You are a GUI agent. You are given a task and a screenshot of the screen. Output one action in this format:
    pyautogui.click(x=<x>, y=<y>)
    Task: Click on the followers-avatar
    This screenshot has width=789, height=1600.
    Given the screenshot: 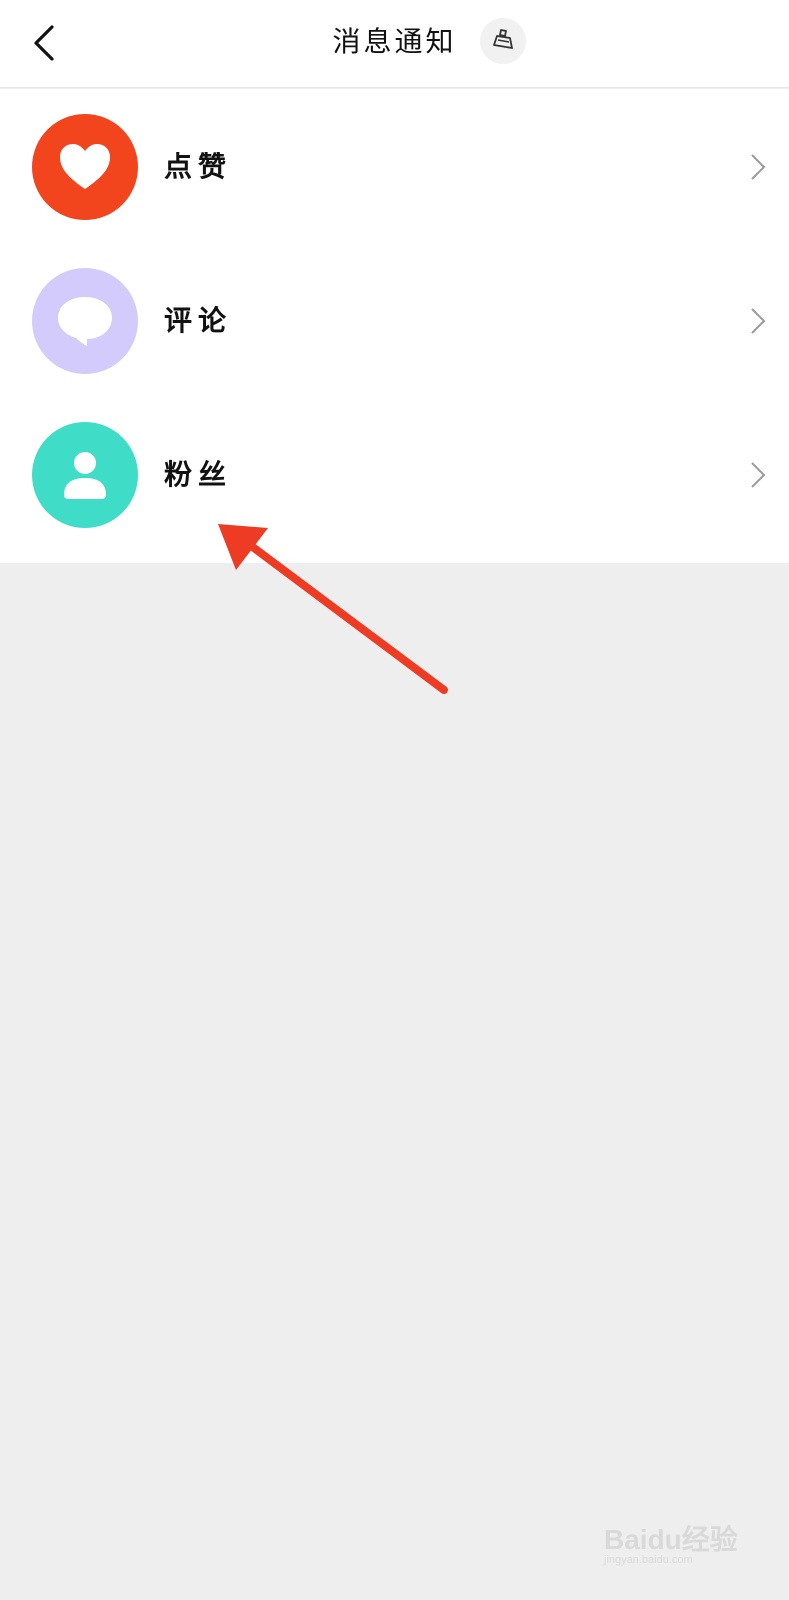 What is the action you would take?
    pyautogui.click(x=85, y=475)
    